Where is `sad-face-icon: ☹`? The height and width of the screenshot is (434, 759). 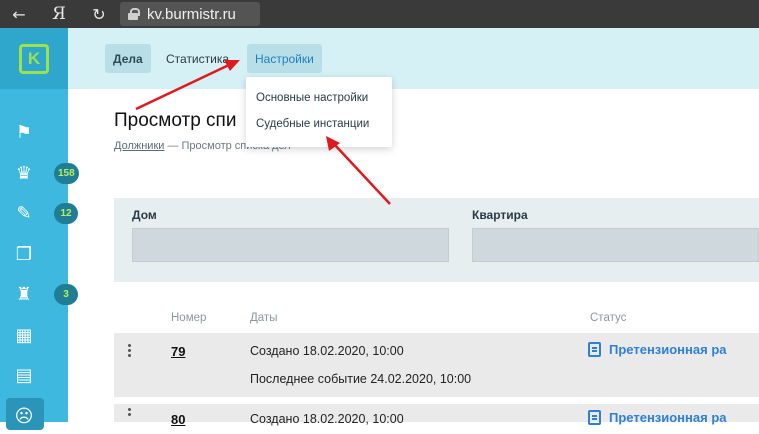
sad-face-icon: ☹ is located at coordinates (24, 416).